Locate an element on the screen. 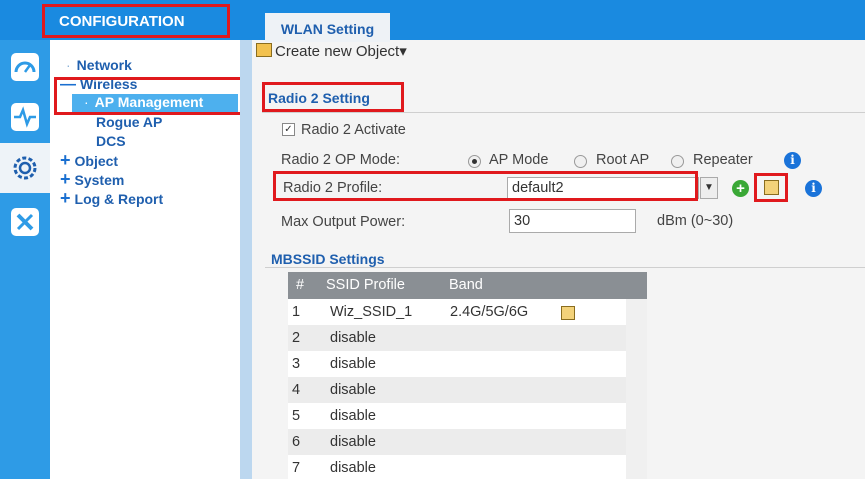 The width and height of the screenshot is (865, 479). table-row: 6 disable is located at coordinates (457, 442).